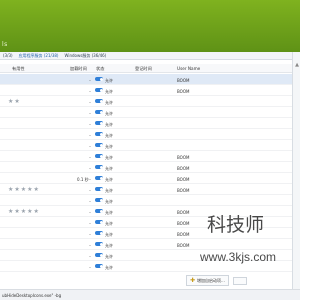  I want to click on tab-app-services: 应用程序服务 (21/38), so click(39, 56).